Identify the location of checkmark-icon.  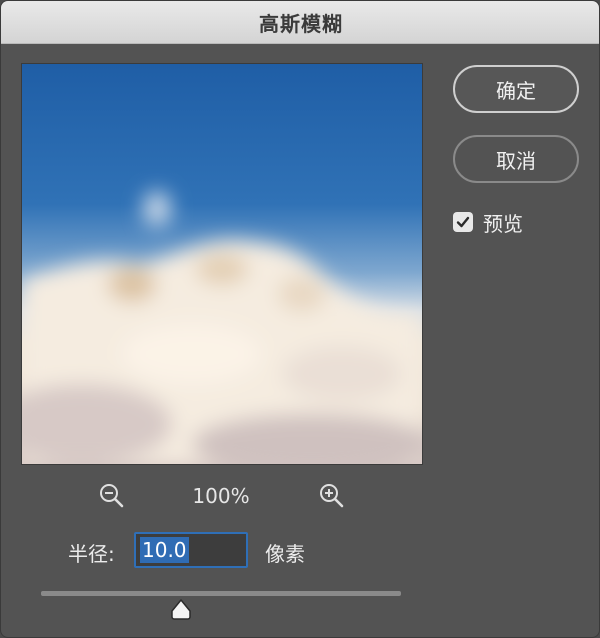
(463, 222).